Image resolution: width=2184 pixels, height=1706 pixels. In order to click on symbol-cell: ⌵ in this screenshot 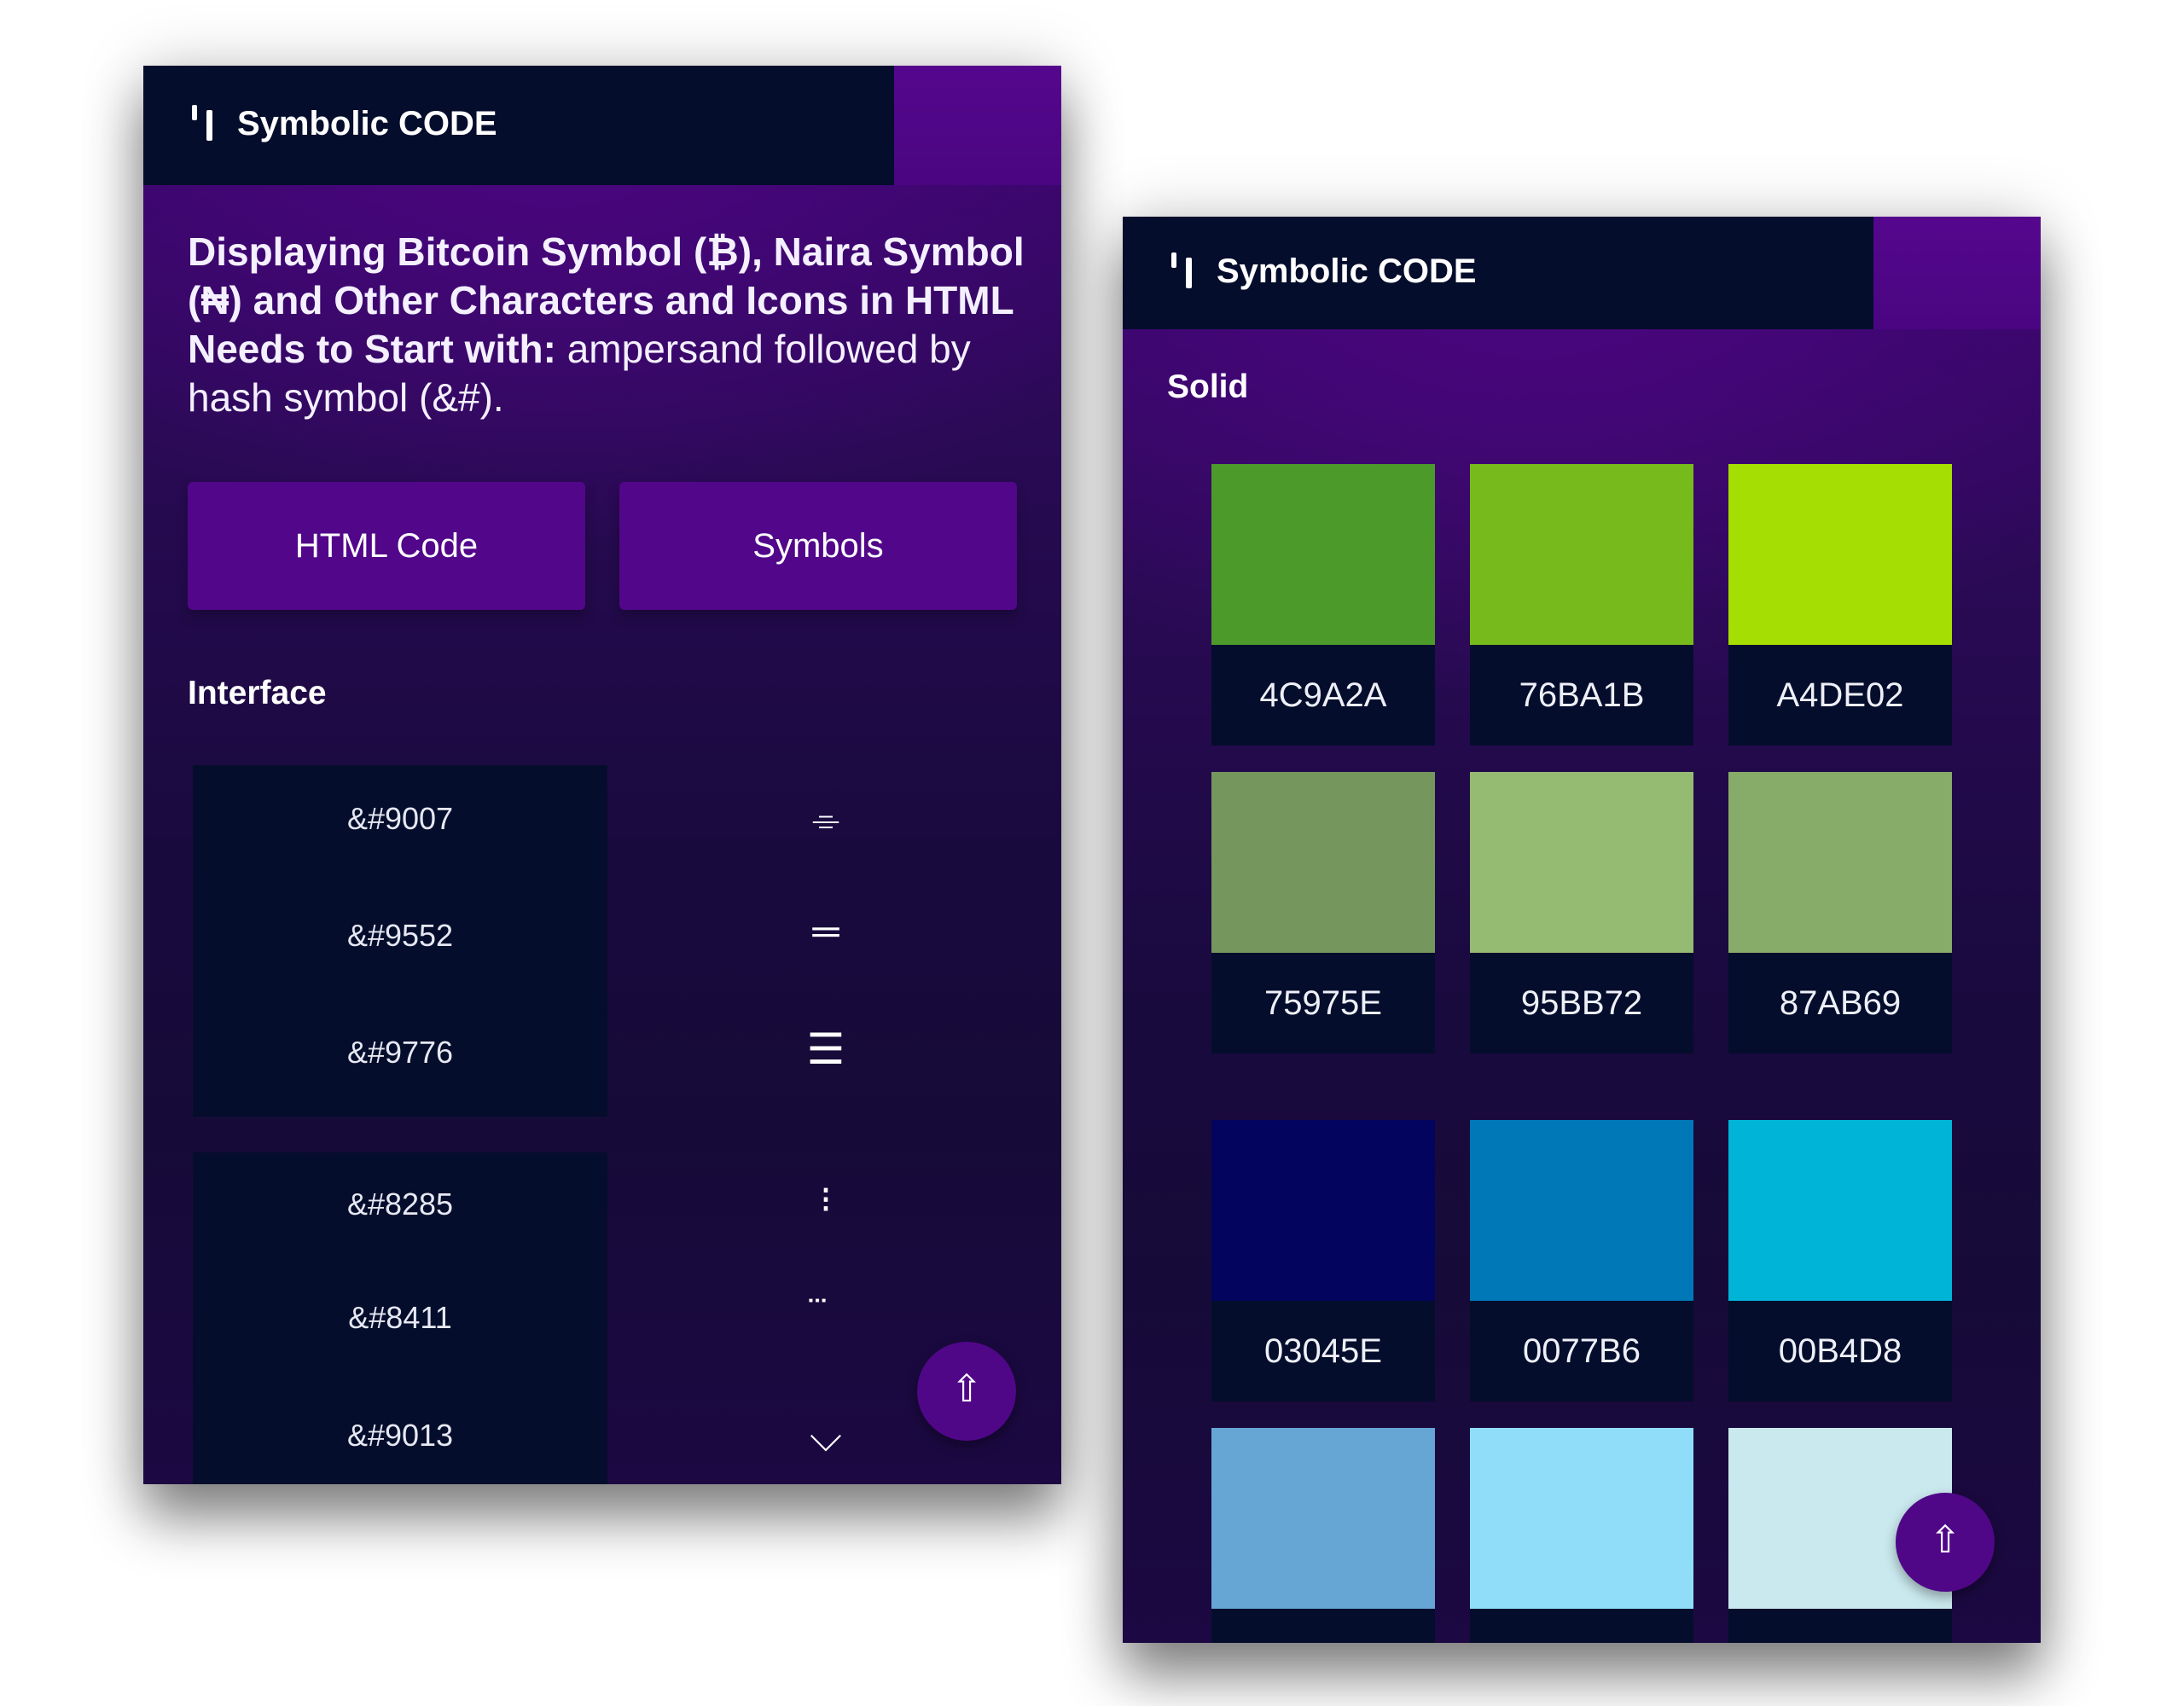, I will do `click(826, 1437)`.